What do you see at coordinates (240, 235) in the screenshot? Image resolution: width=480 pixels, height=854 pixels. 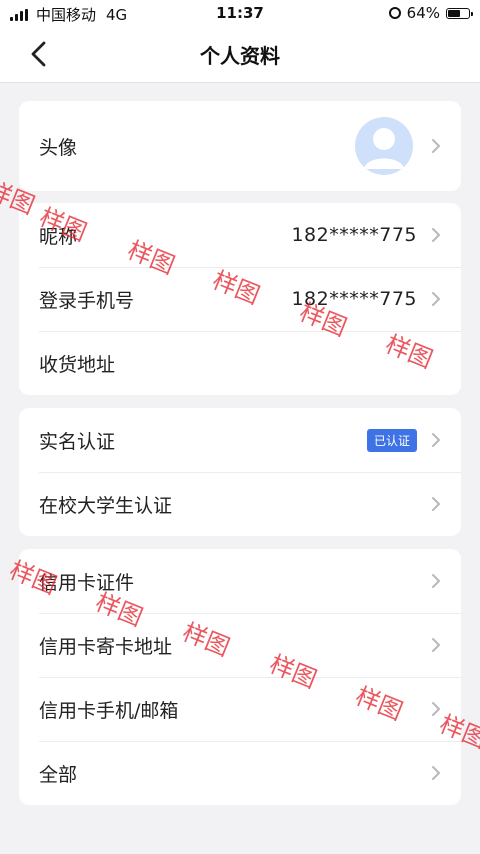 I see `nickname-row: 昵称 182*****775` at bounding box center [240, 235].